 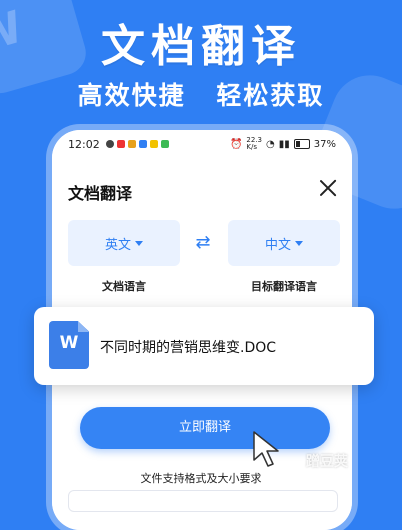 What do you see at coordinates (301, 144) in the screenshot?
I see `battery-icon` at bounding box center [301, 144].